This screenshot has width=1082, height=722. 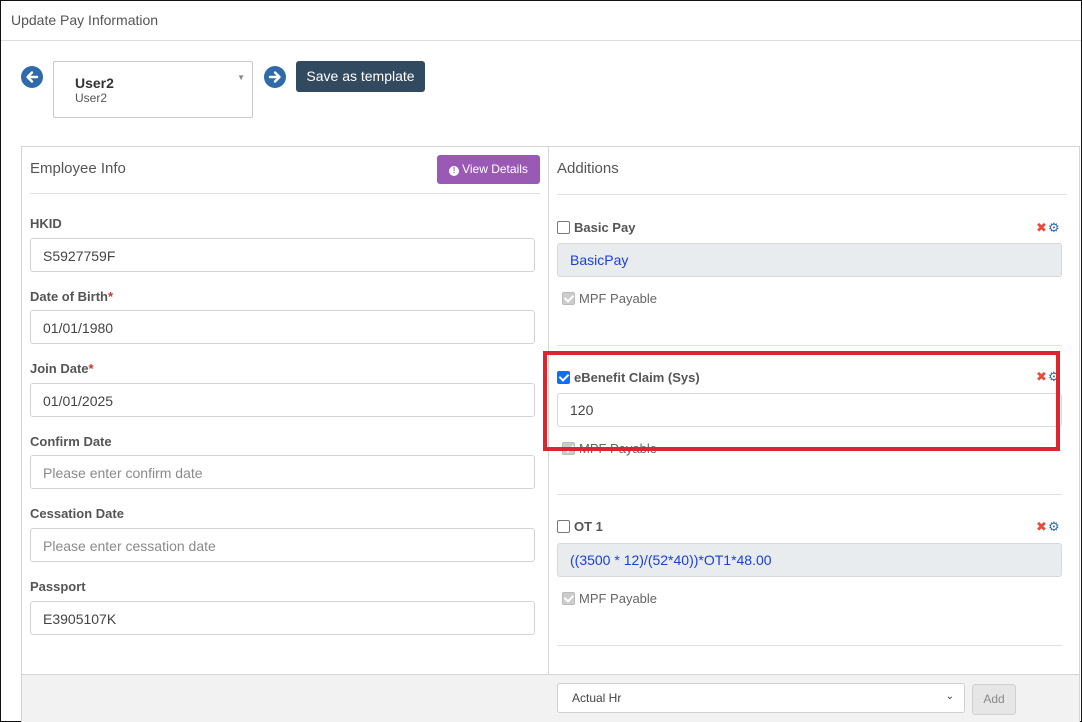 I want to click on ot1-checkbox, so click(x=563, y=526).